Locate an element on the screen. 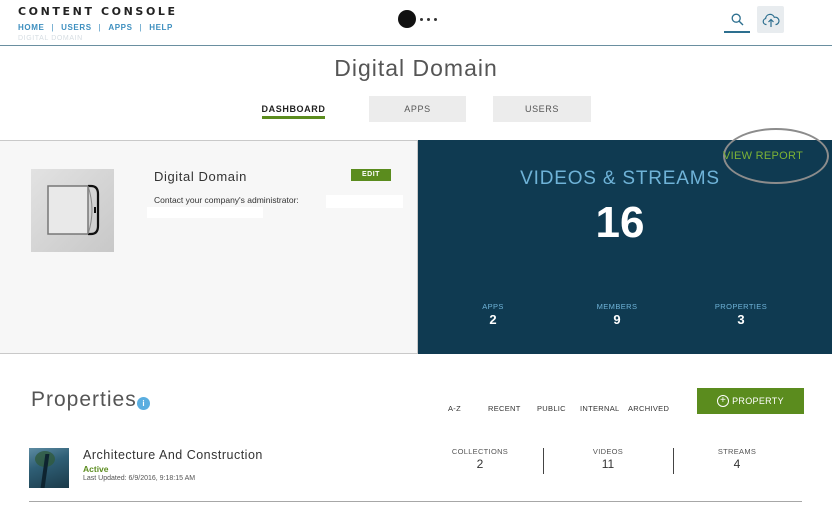  streams-value: 4 is located at coordinates (737, 464).